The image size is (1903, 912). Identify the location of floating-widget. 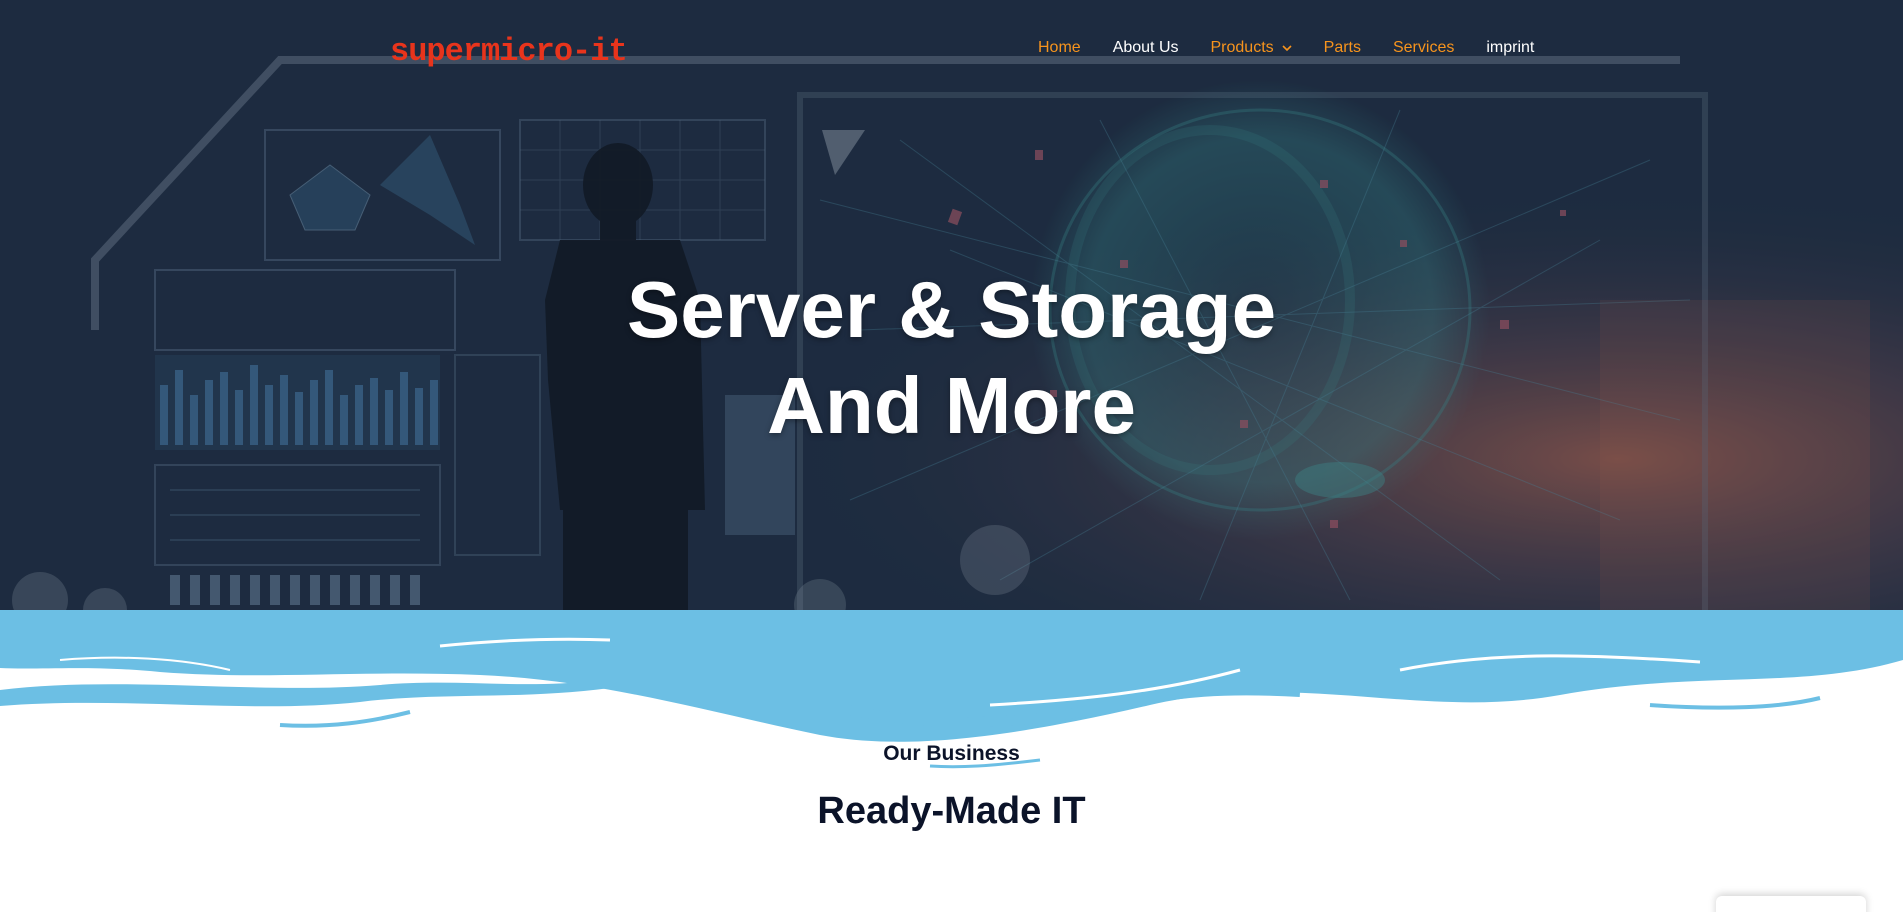
(1791, 904).